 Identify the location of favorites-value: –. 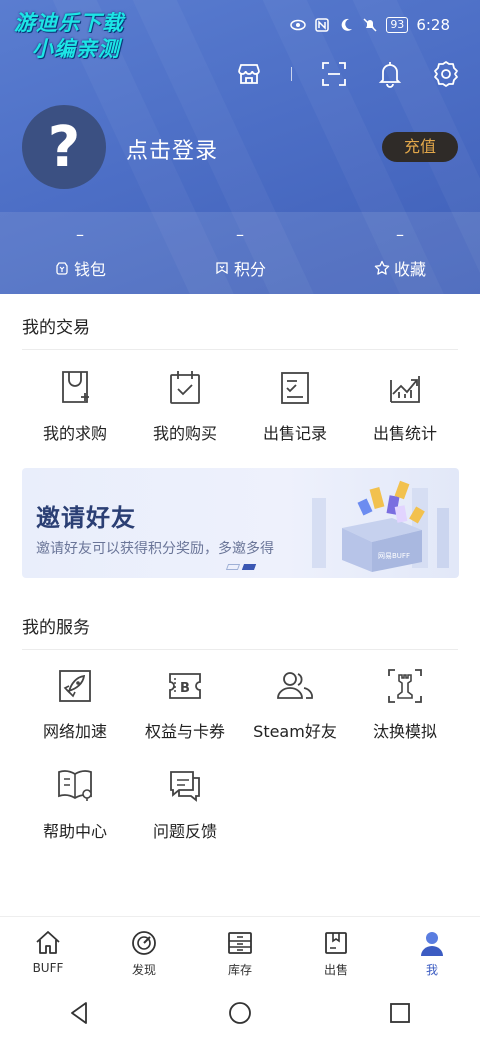
(400, 234).